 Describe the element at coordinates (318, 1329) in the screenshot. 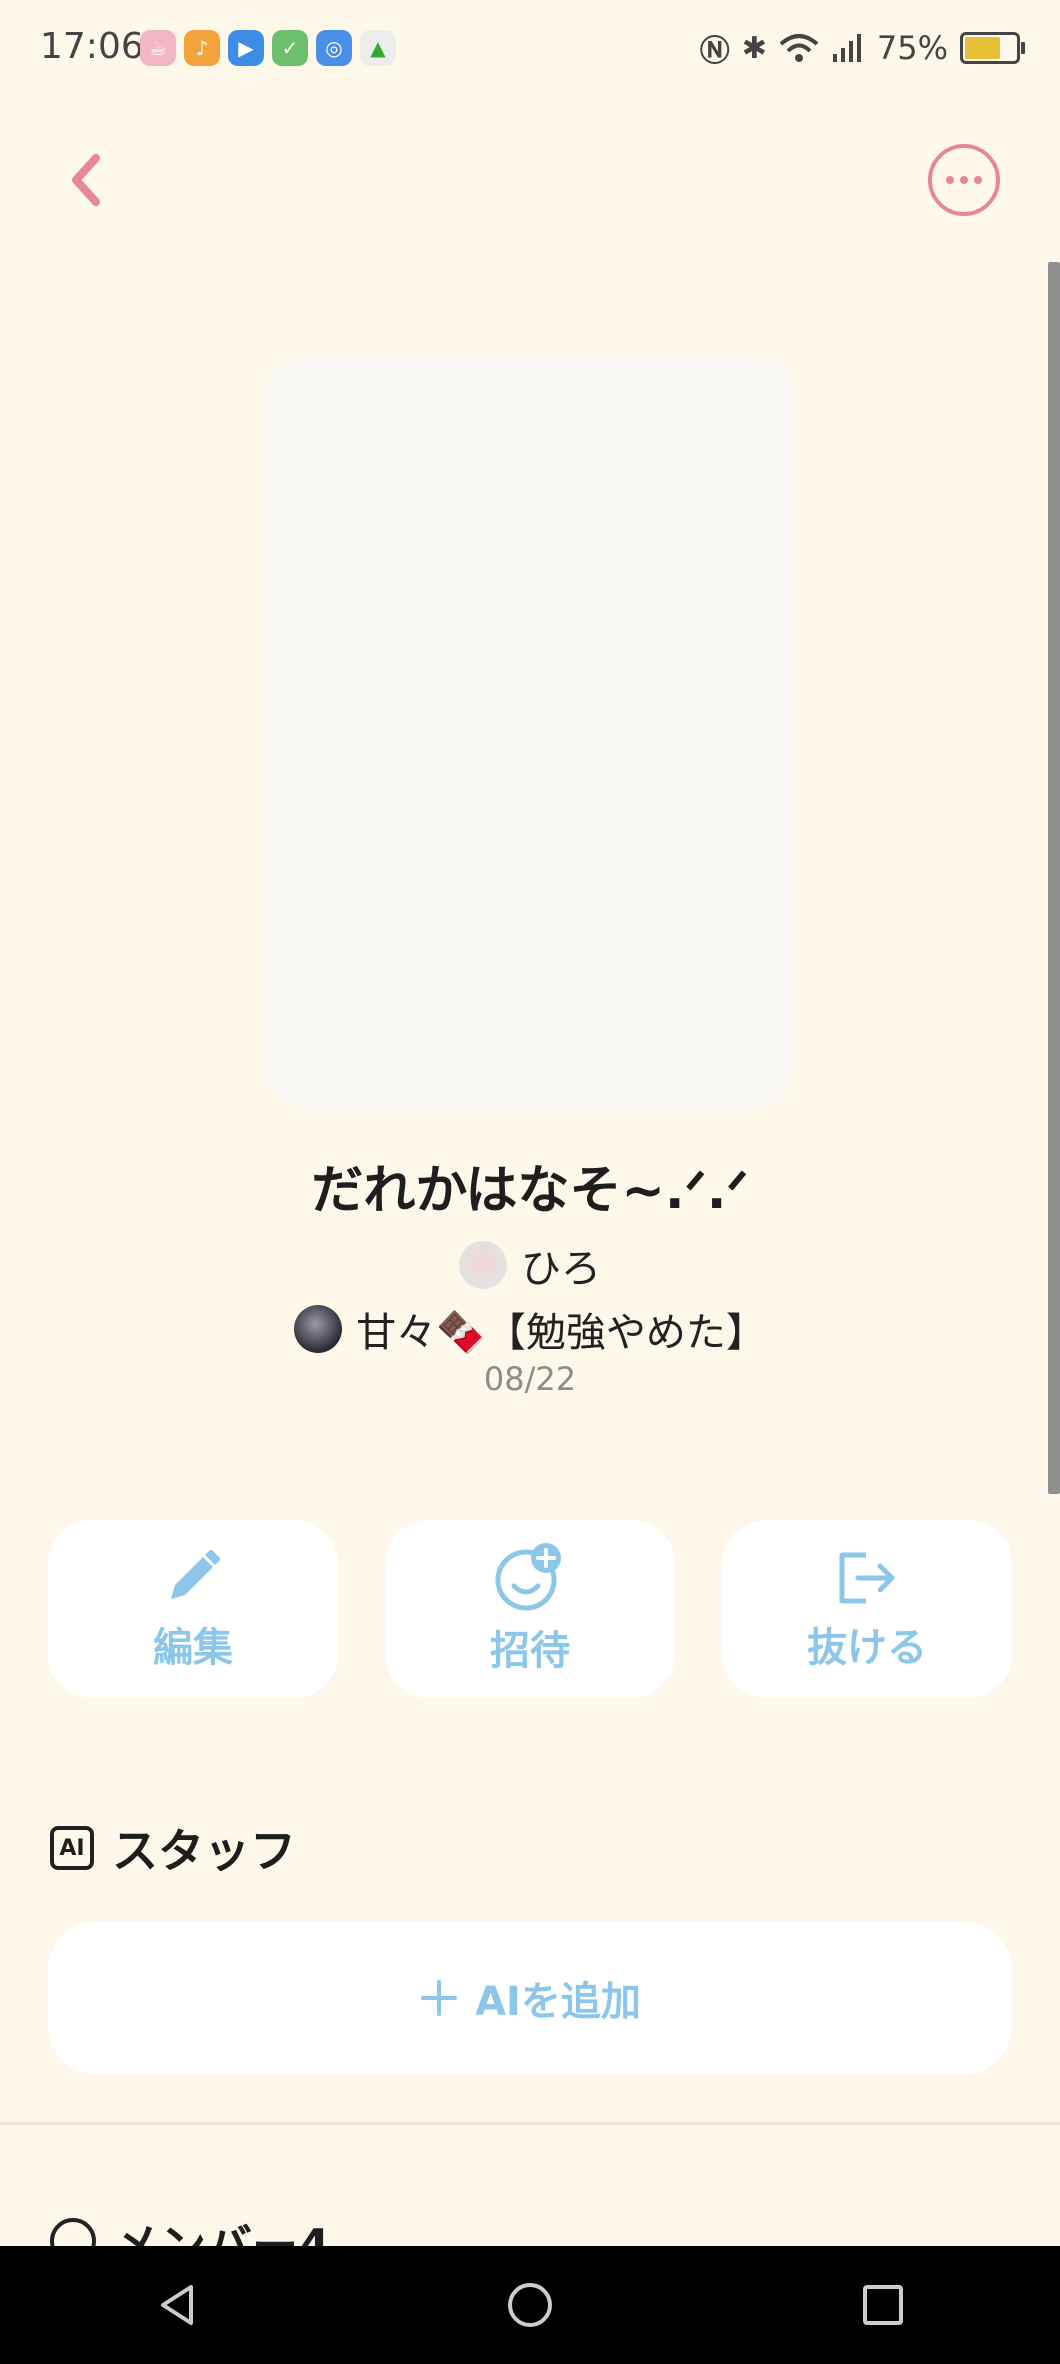

I see `member-avatar` at that location.